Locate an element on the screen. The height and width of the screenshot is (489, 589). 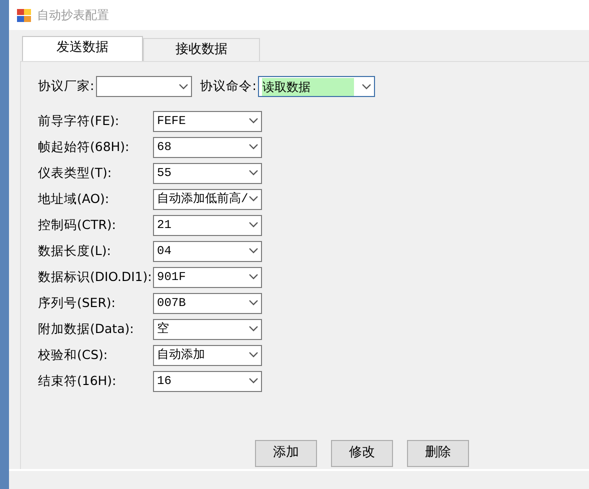
field-label: 数据长度(L): is located at coordinates (75, 251).